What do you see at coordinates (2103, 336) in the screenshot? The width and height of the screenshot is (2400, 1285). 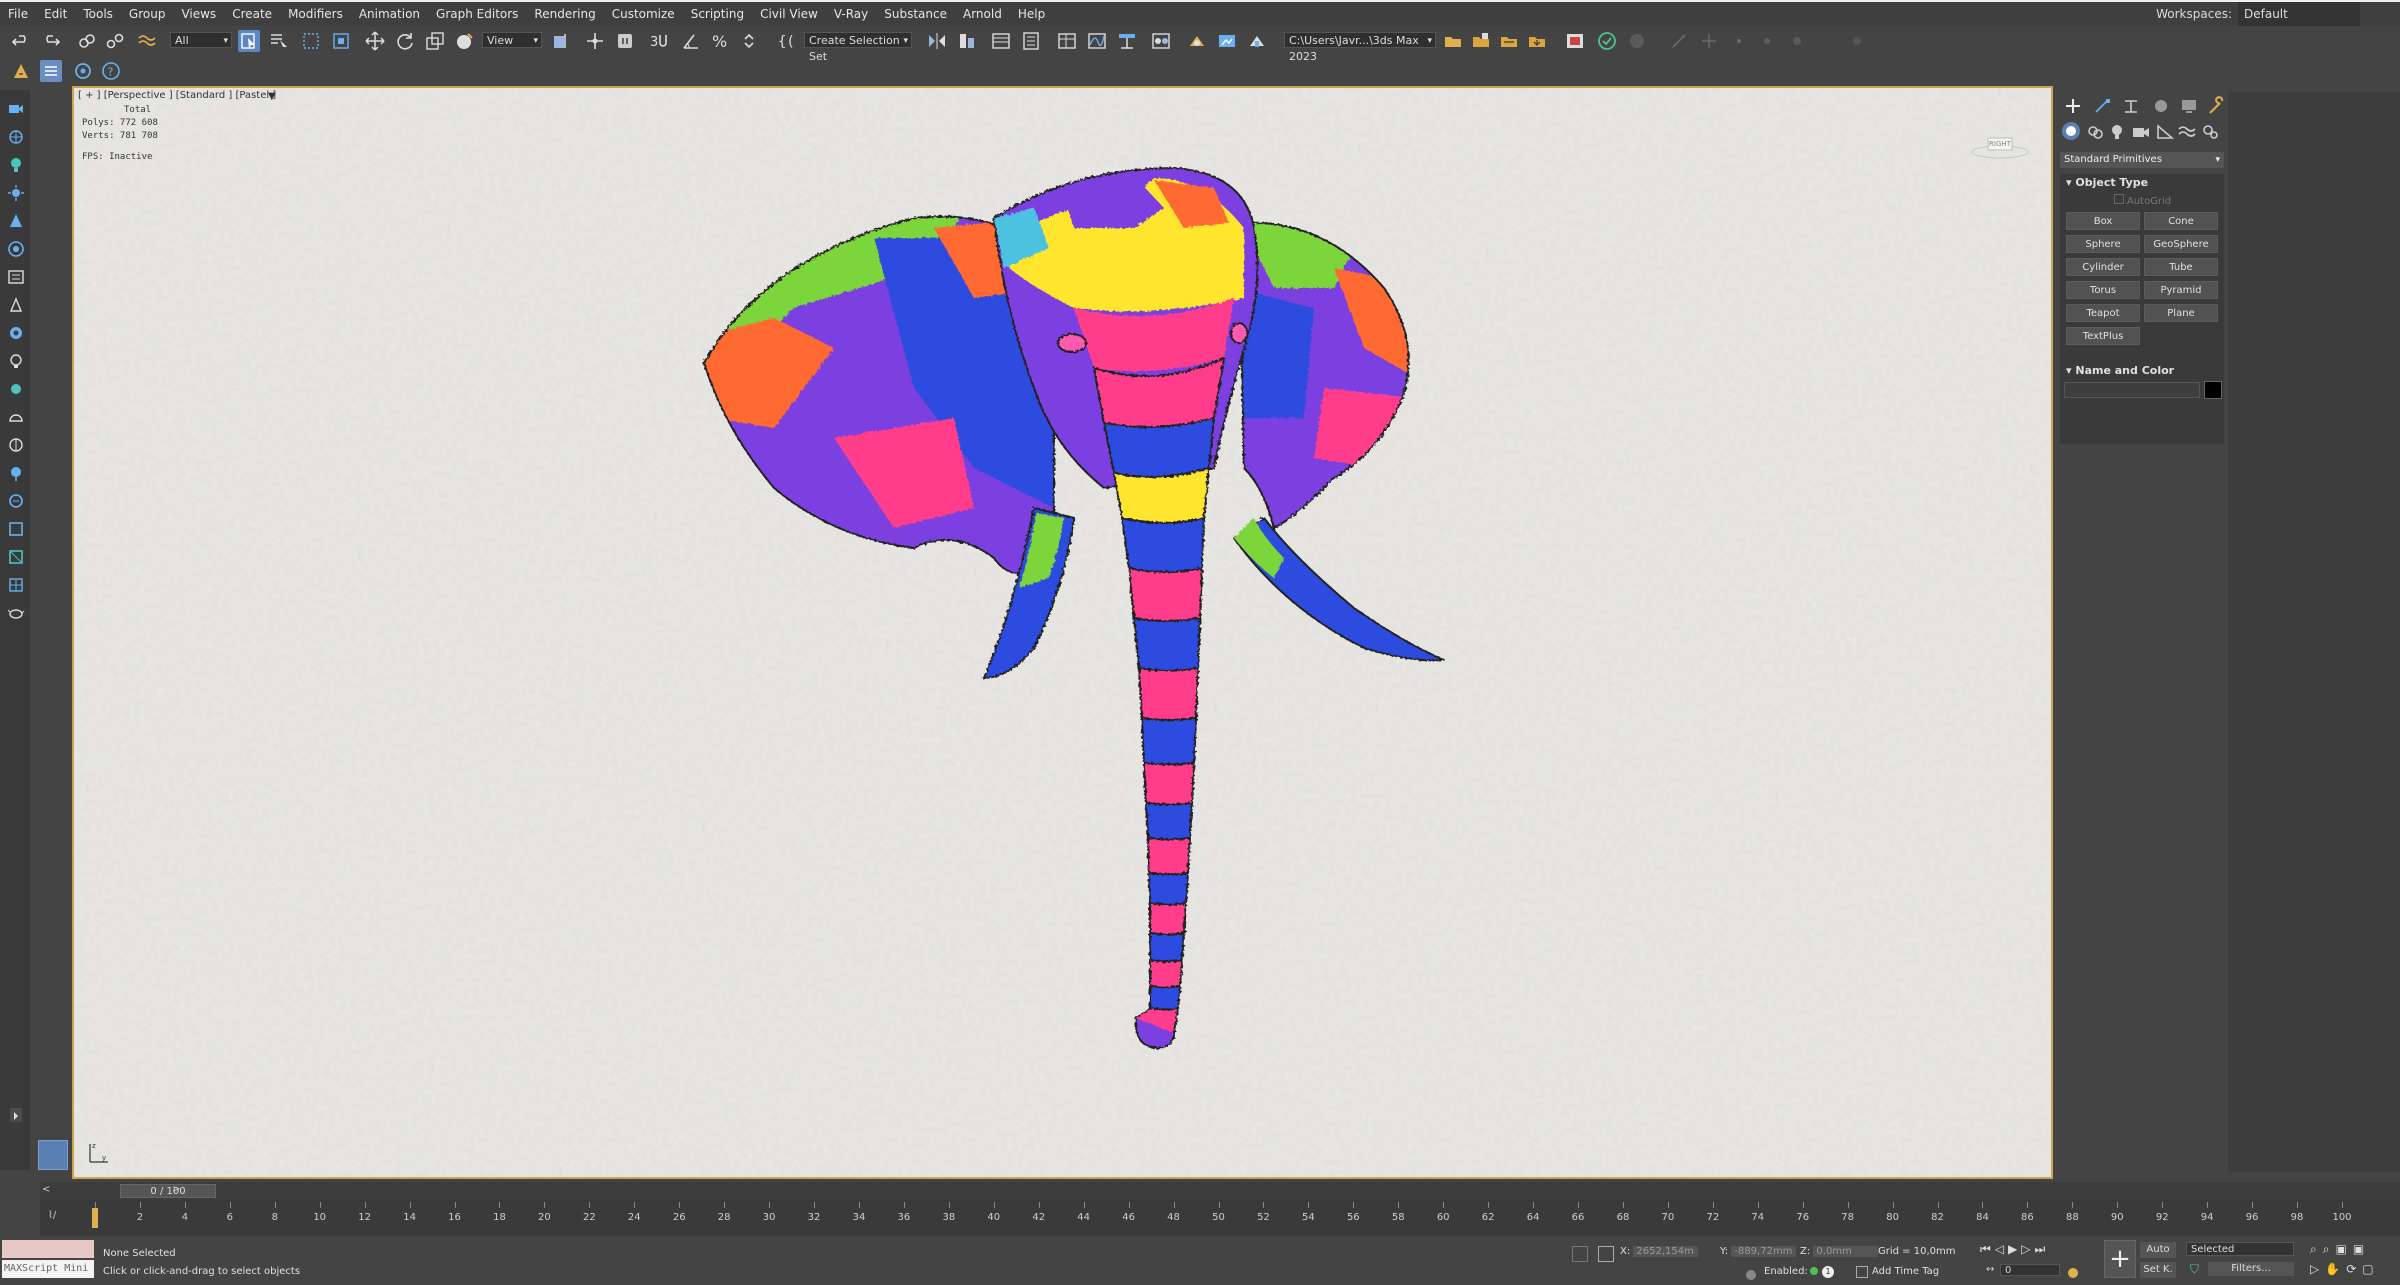 I see `textplus-button: TextPlus` at bounding box center [2103, 336].